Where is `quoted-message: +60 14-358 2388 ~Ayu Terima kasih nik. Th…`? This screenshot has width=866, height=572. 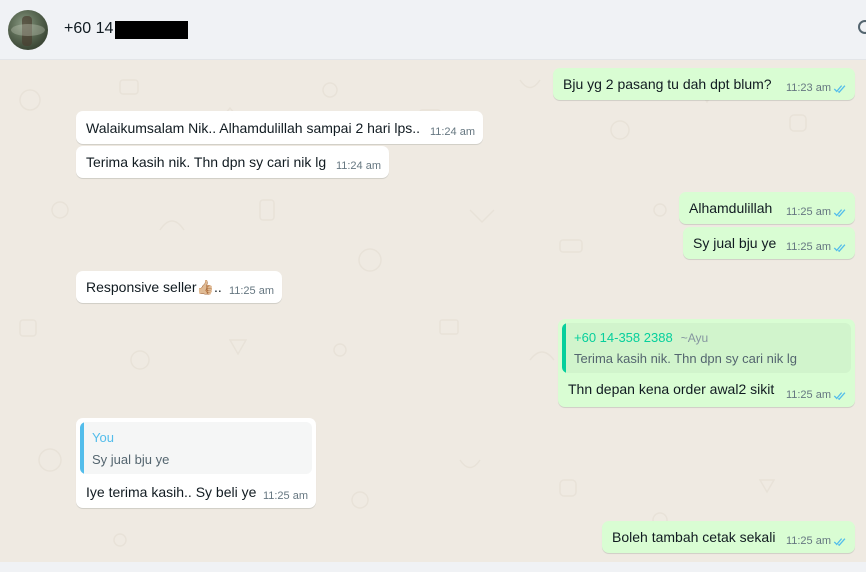
quoted-message: +60 14-358 2388 ~Ayu Terima kasih nik. Th… is located at coordinates (706, 348).